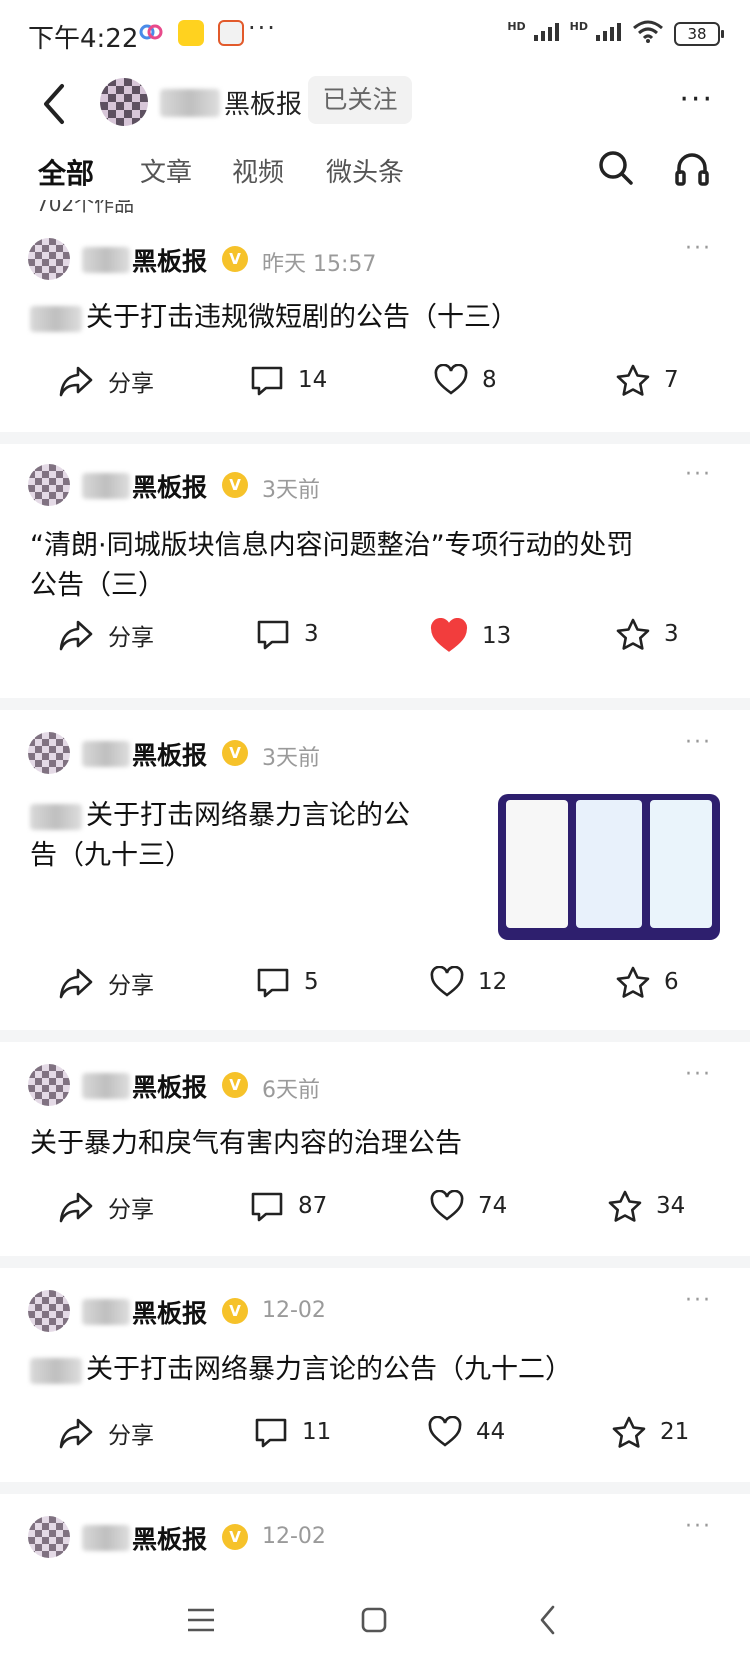 The width and height of the screenshot is (750, 1666). What do you see at coordinates (375, 1538) in the screenshot?
I see `post-card: 黑板报 V 12-02 ···` at bounding box center [375, 1538].